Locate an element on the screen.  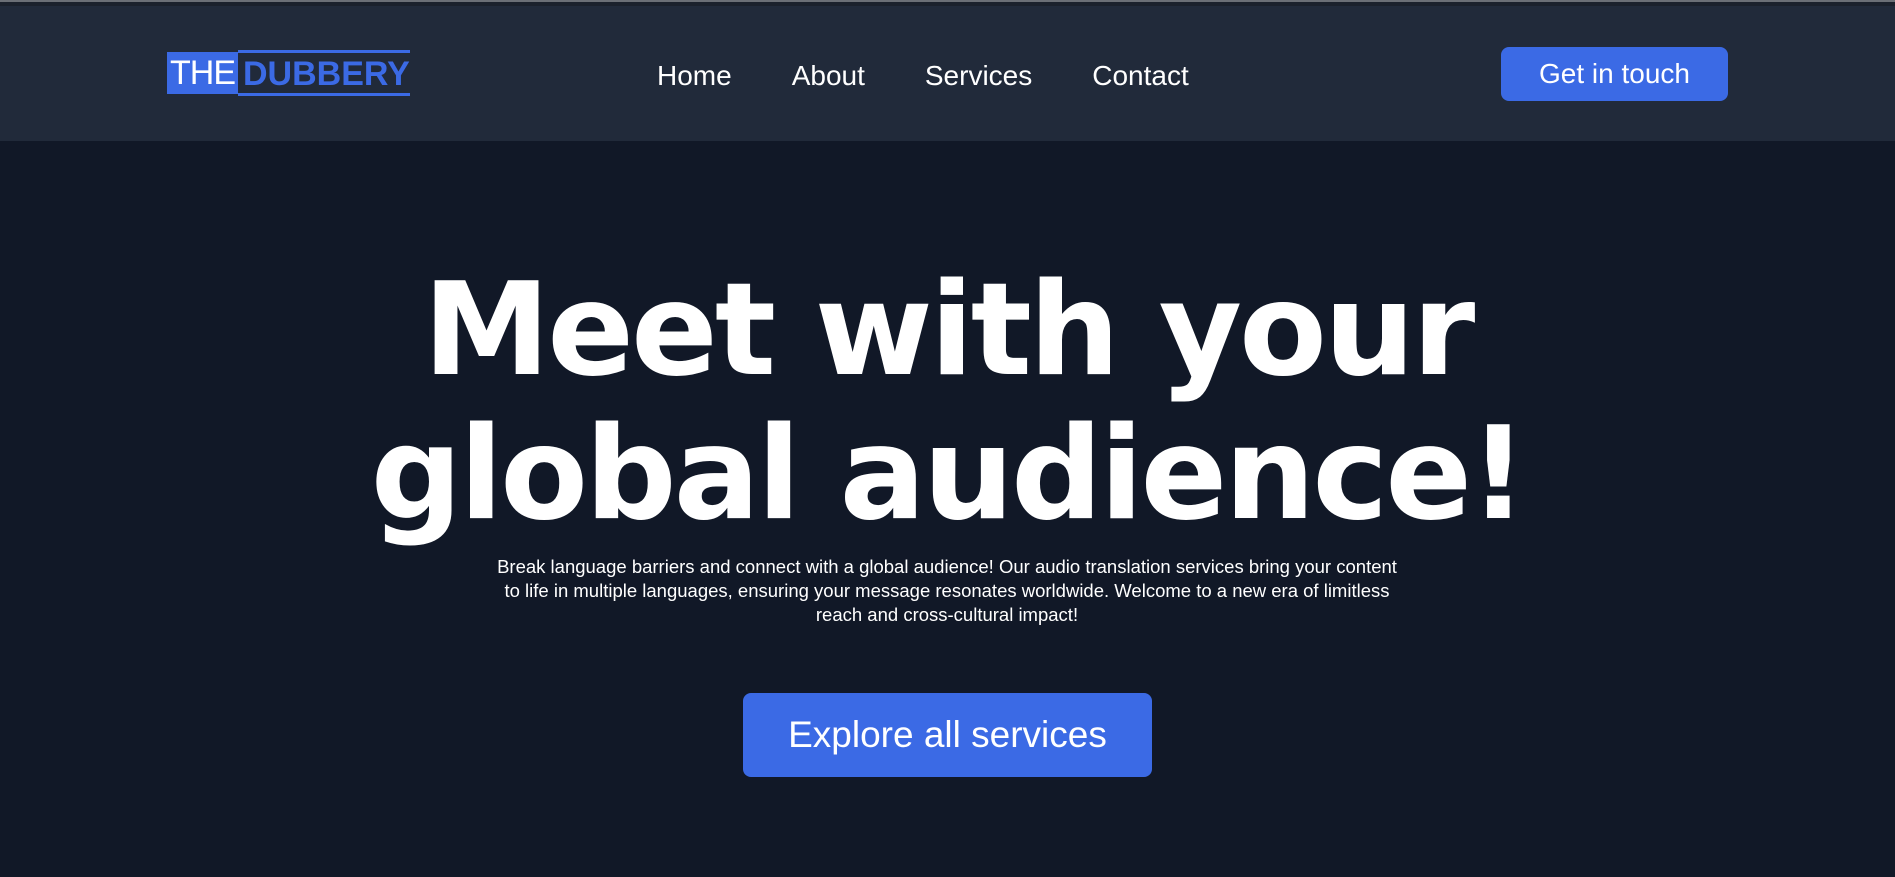
nav-link-home: Home is located at coordinates (694, 76).